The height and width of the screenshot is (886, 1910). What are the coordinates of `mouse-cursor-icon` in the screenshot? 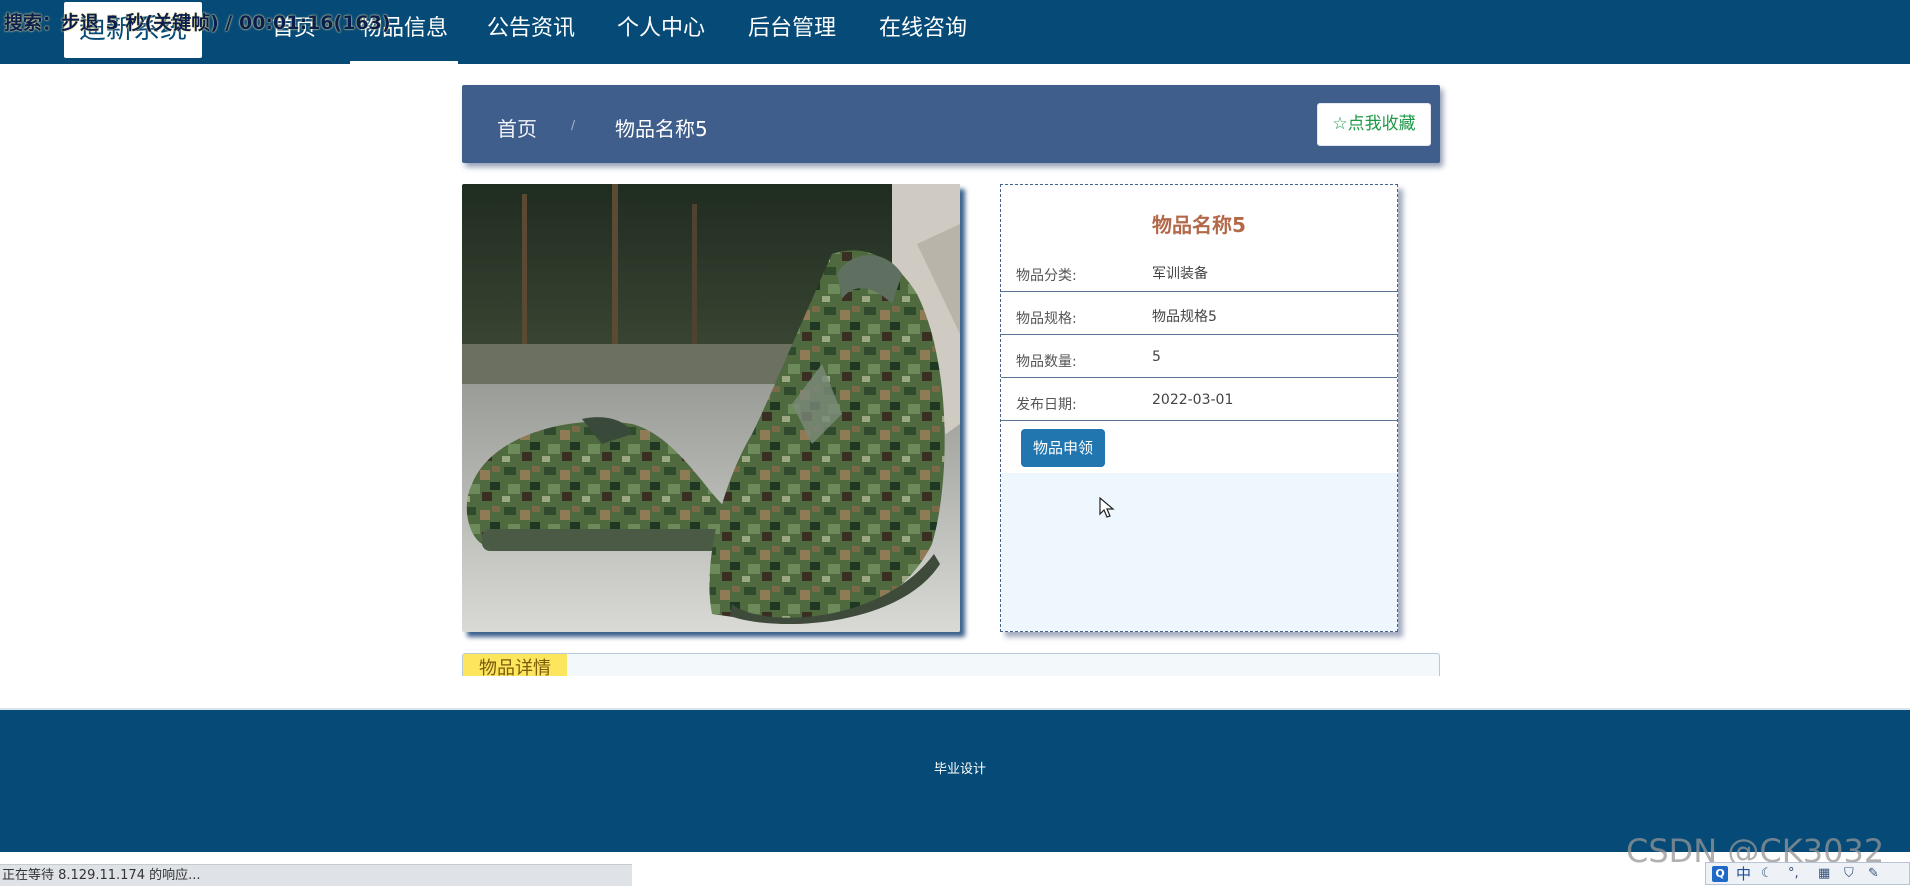 It's located at (1107, 507).